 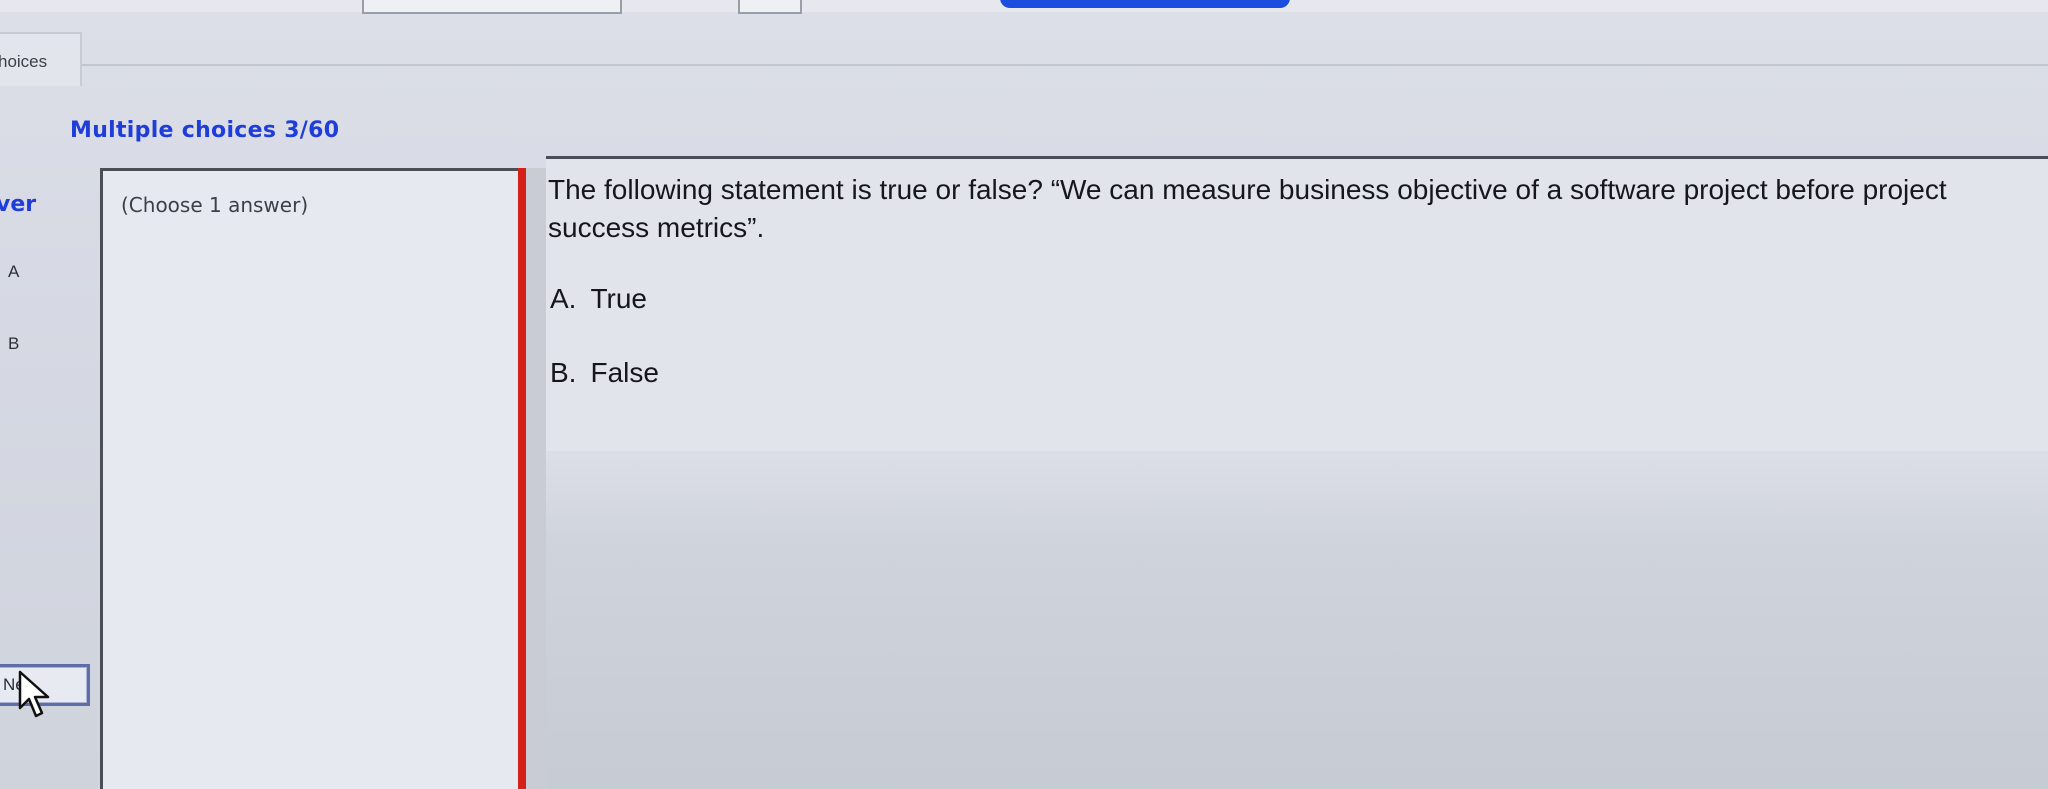 I want to click on option-letter: A., so click(x=563, y=298).